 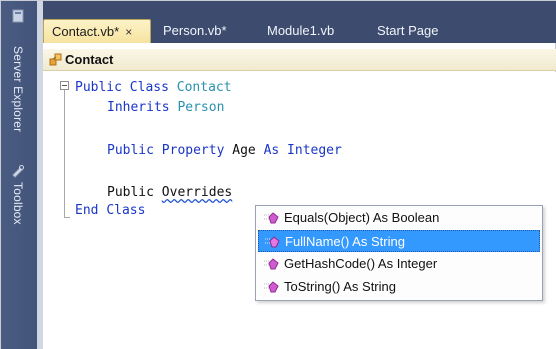 I want to click on completion-label: Equals(Object) As Boolean, so click(x=362, y=217).